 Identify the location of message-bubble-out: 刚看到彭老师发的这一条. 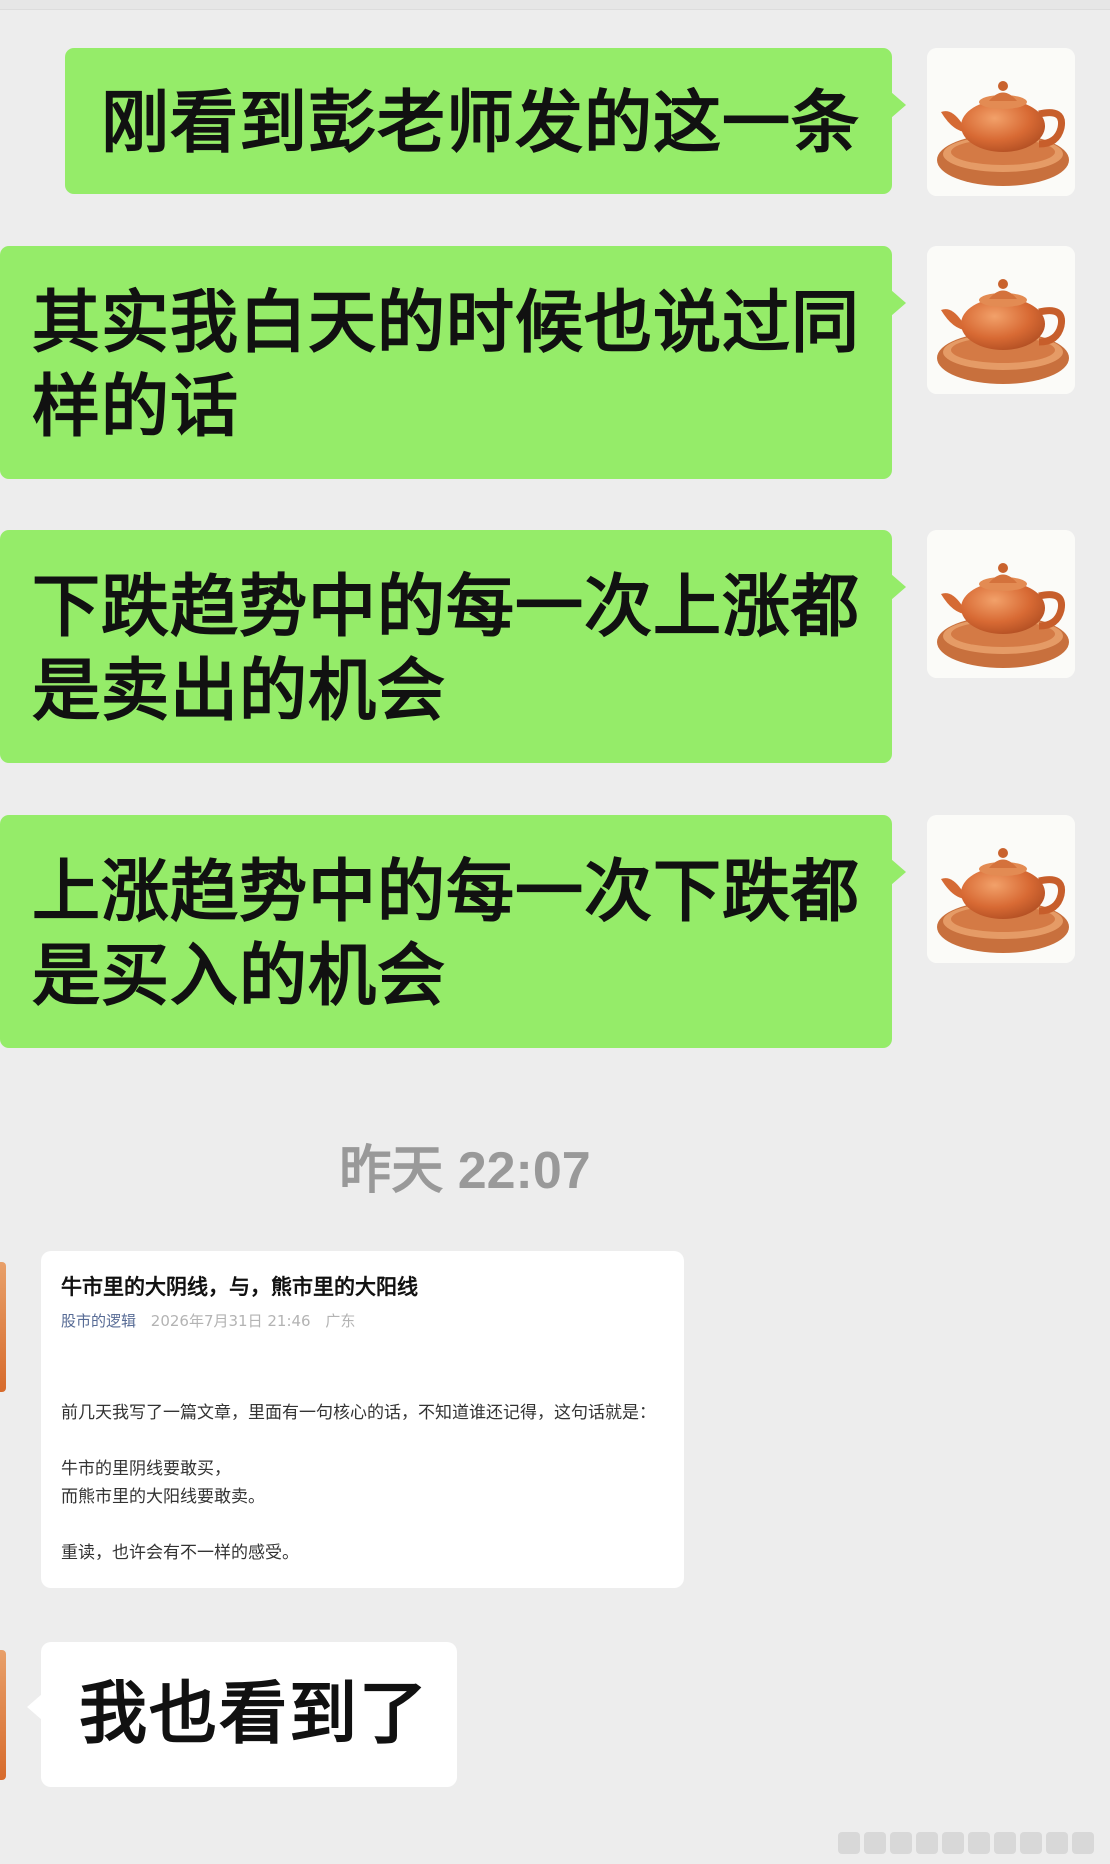
(485, 121).